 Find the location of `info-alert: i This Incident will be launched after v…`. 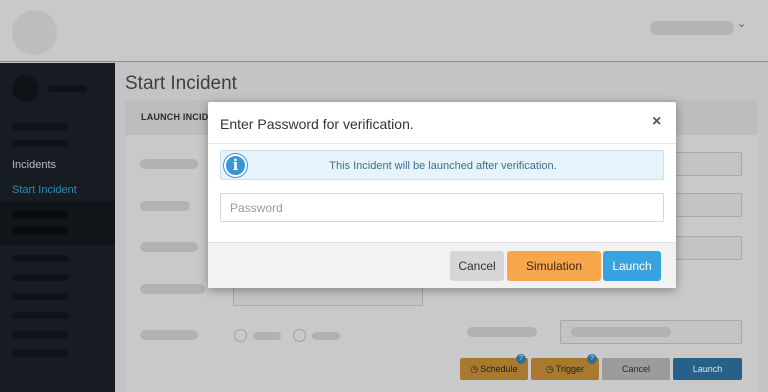

info-alert: i This Incident will be launched after v… is located at coordinates (442, 165).